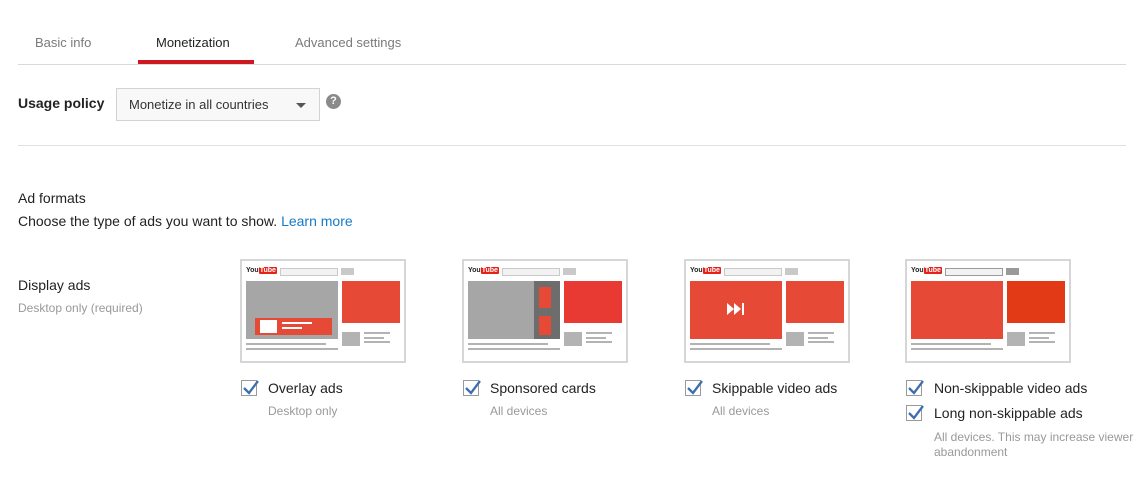 The height and width of the screenshot is (491, 1141). Describe the element at coordinates (348, 42) in the screenshot. I see `tab-advanced-settings: Advanced settings` at that location.